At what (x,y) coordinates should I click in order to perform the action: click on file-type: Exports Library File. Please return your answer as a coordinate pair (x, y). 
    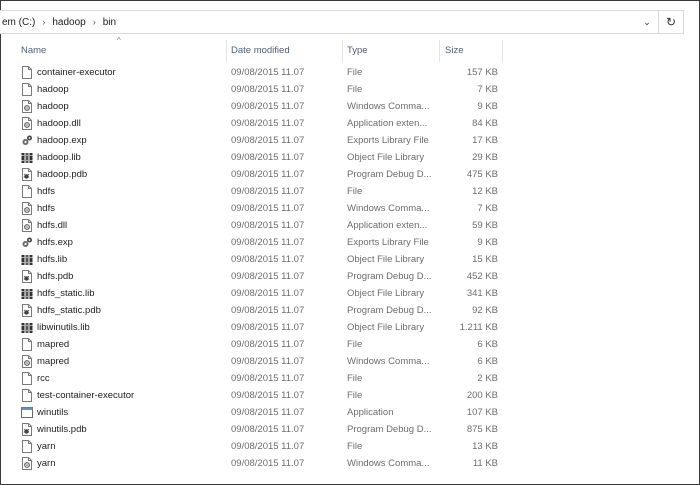
    Looking at the image, I should click on (388, 242).